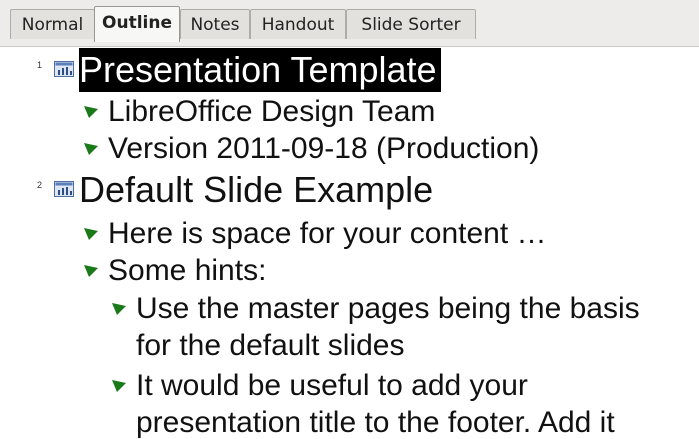 The image size is (699, 439). Describe the element at coordinates (215, 24) in the screenshot. I see `tab-notes: Notes` at that location.